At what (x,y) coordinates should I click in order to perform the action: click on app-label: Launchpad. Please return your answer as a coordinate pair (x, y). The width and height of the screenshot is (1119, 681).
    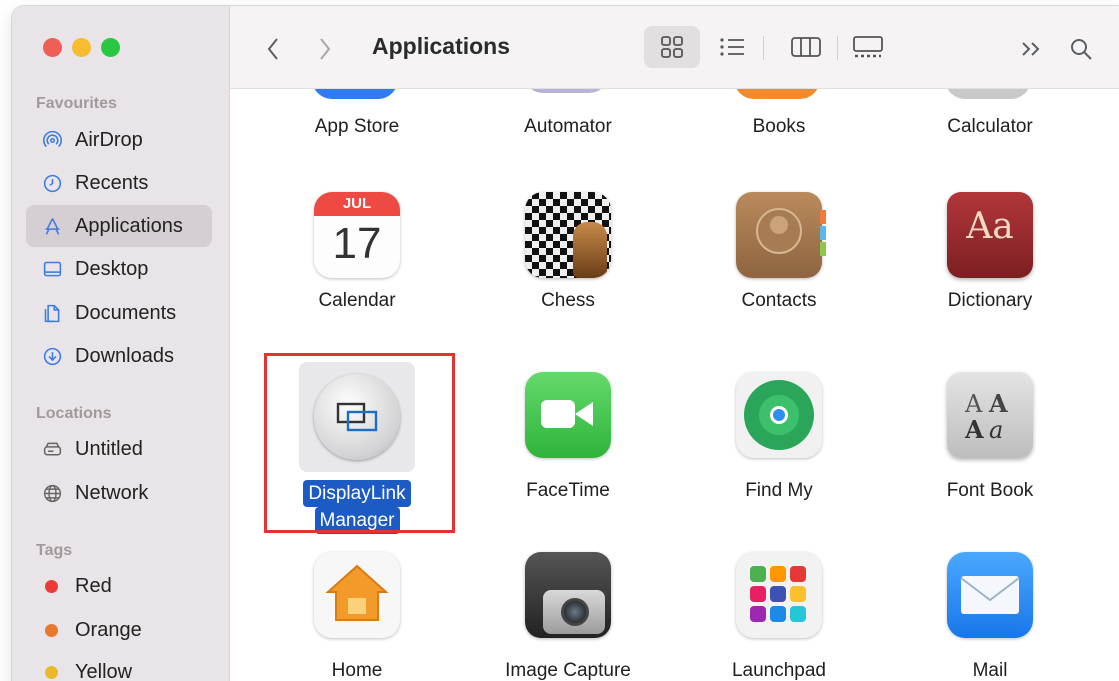
    Looking at the image, I should click on (779, 670).